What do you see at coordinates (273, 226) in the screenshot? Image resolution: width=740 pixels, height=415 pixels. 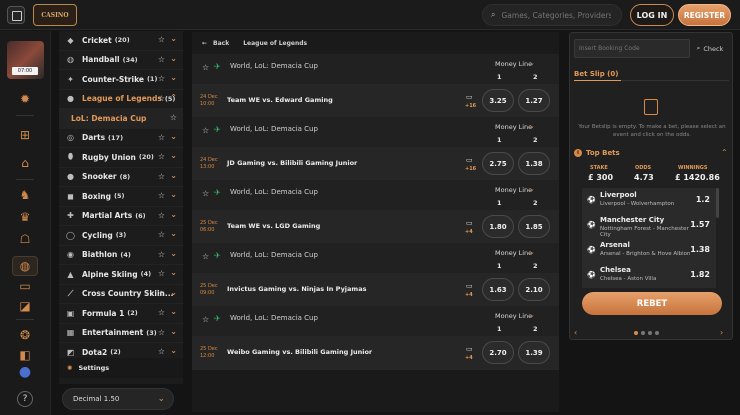 I see `match-teams: Team WE vs. LGD Gaming` at bounding box center [273, 226].